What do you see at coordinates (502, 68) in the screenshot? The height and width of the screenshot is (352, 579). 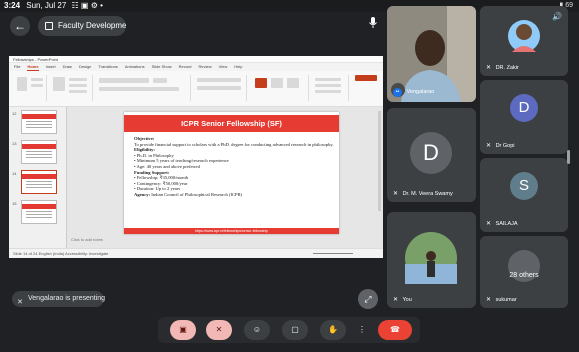 I see `participant-name: ✕ DR. Zakir` at bounding box center [502, 68].